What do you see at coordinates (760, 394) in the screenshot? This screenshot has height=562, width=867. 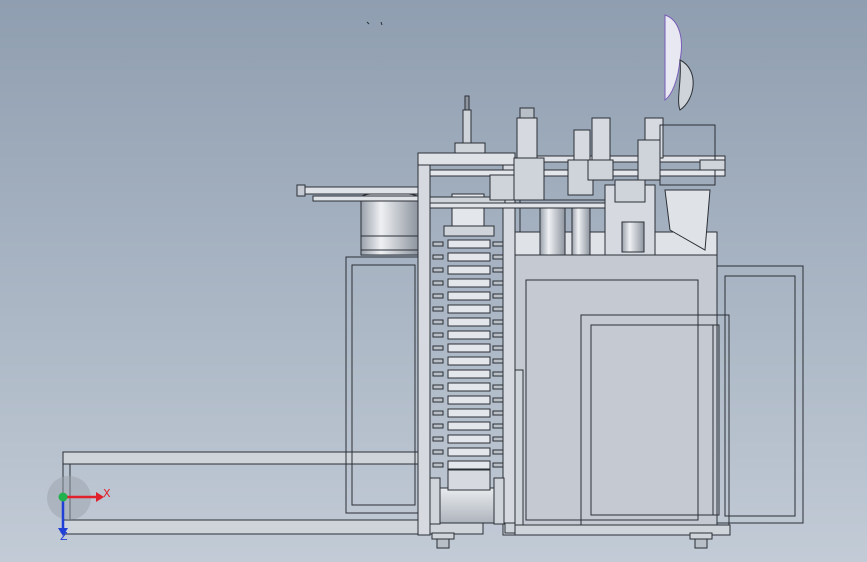 I see `side-panel` at bounding box center [760, 394].